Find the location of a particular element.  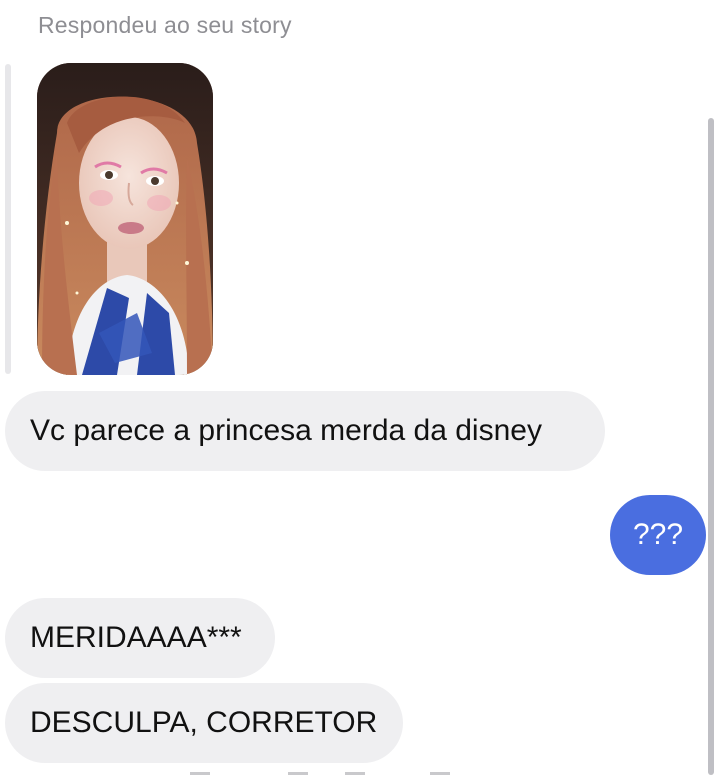

message-bubble-incoming: DESCULPA, CORRETOR is located at coordinates (204, 723).